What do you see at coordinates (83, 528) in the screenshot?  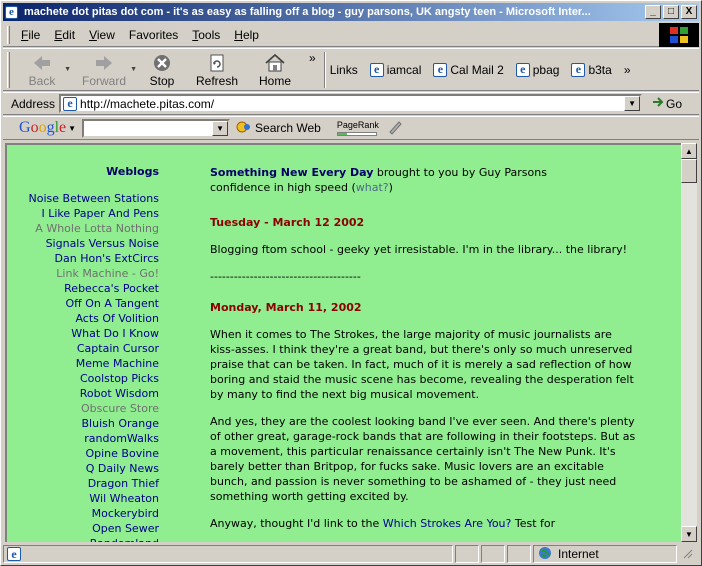 I see `weblog-link: Open Sewer` at bounding box center [83, 528].